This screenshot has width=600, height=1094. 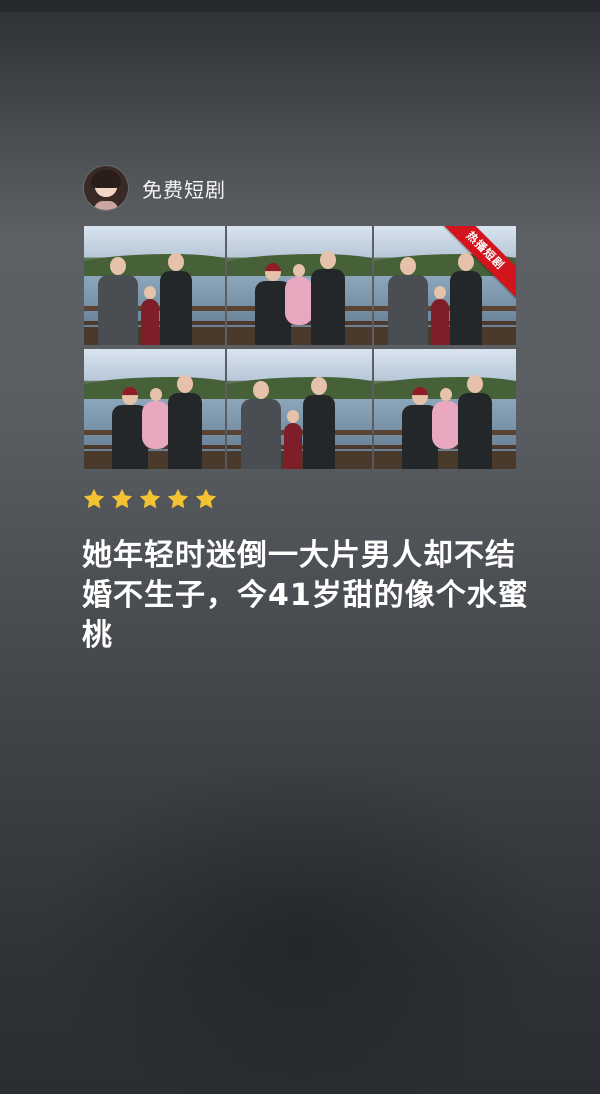 What do you see at coordinates (106, 188) in the screenshot?
I see `avatar` at bounding box center [106, 188].